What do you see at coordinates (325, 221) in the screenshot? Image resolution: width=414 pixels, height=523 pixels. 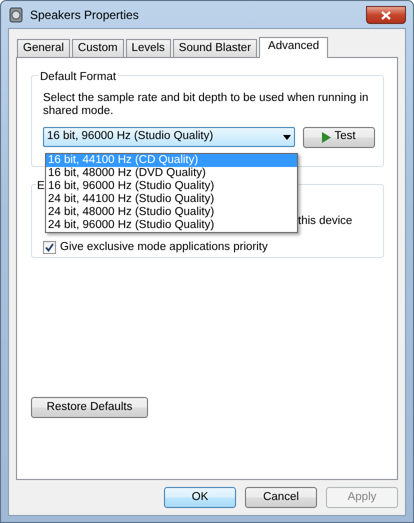 I see `description-text: this device` at bounding box center [325, 221].